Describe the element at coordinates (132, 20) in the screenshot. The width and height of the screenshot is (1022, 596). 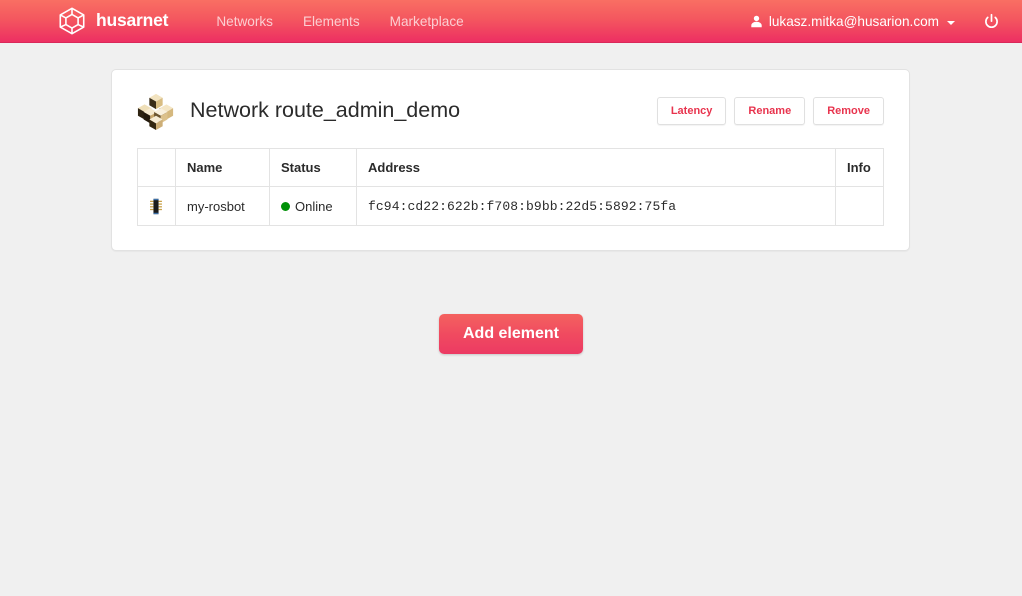
I see `brand-name: husarnet` at that location.